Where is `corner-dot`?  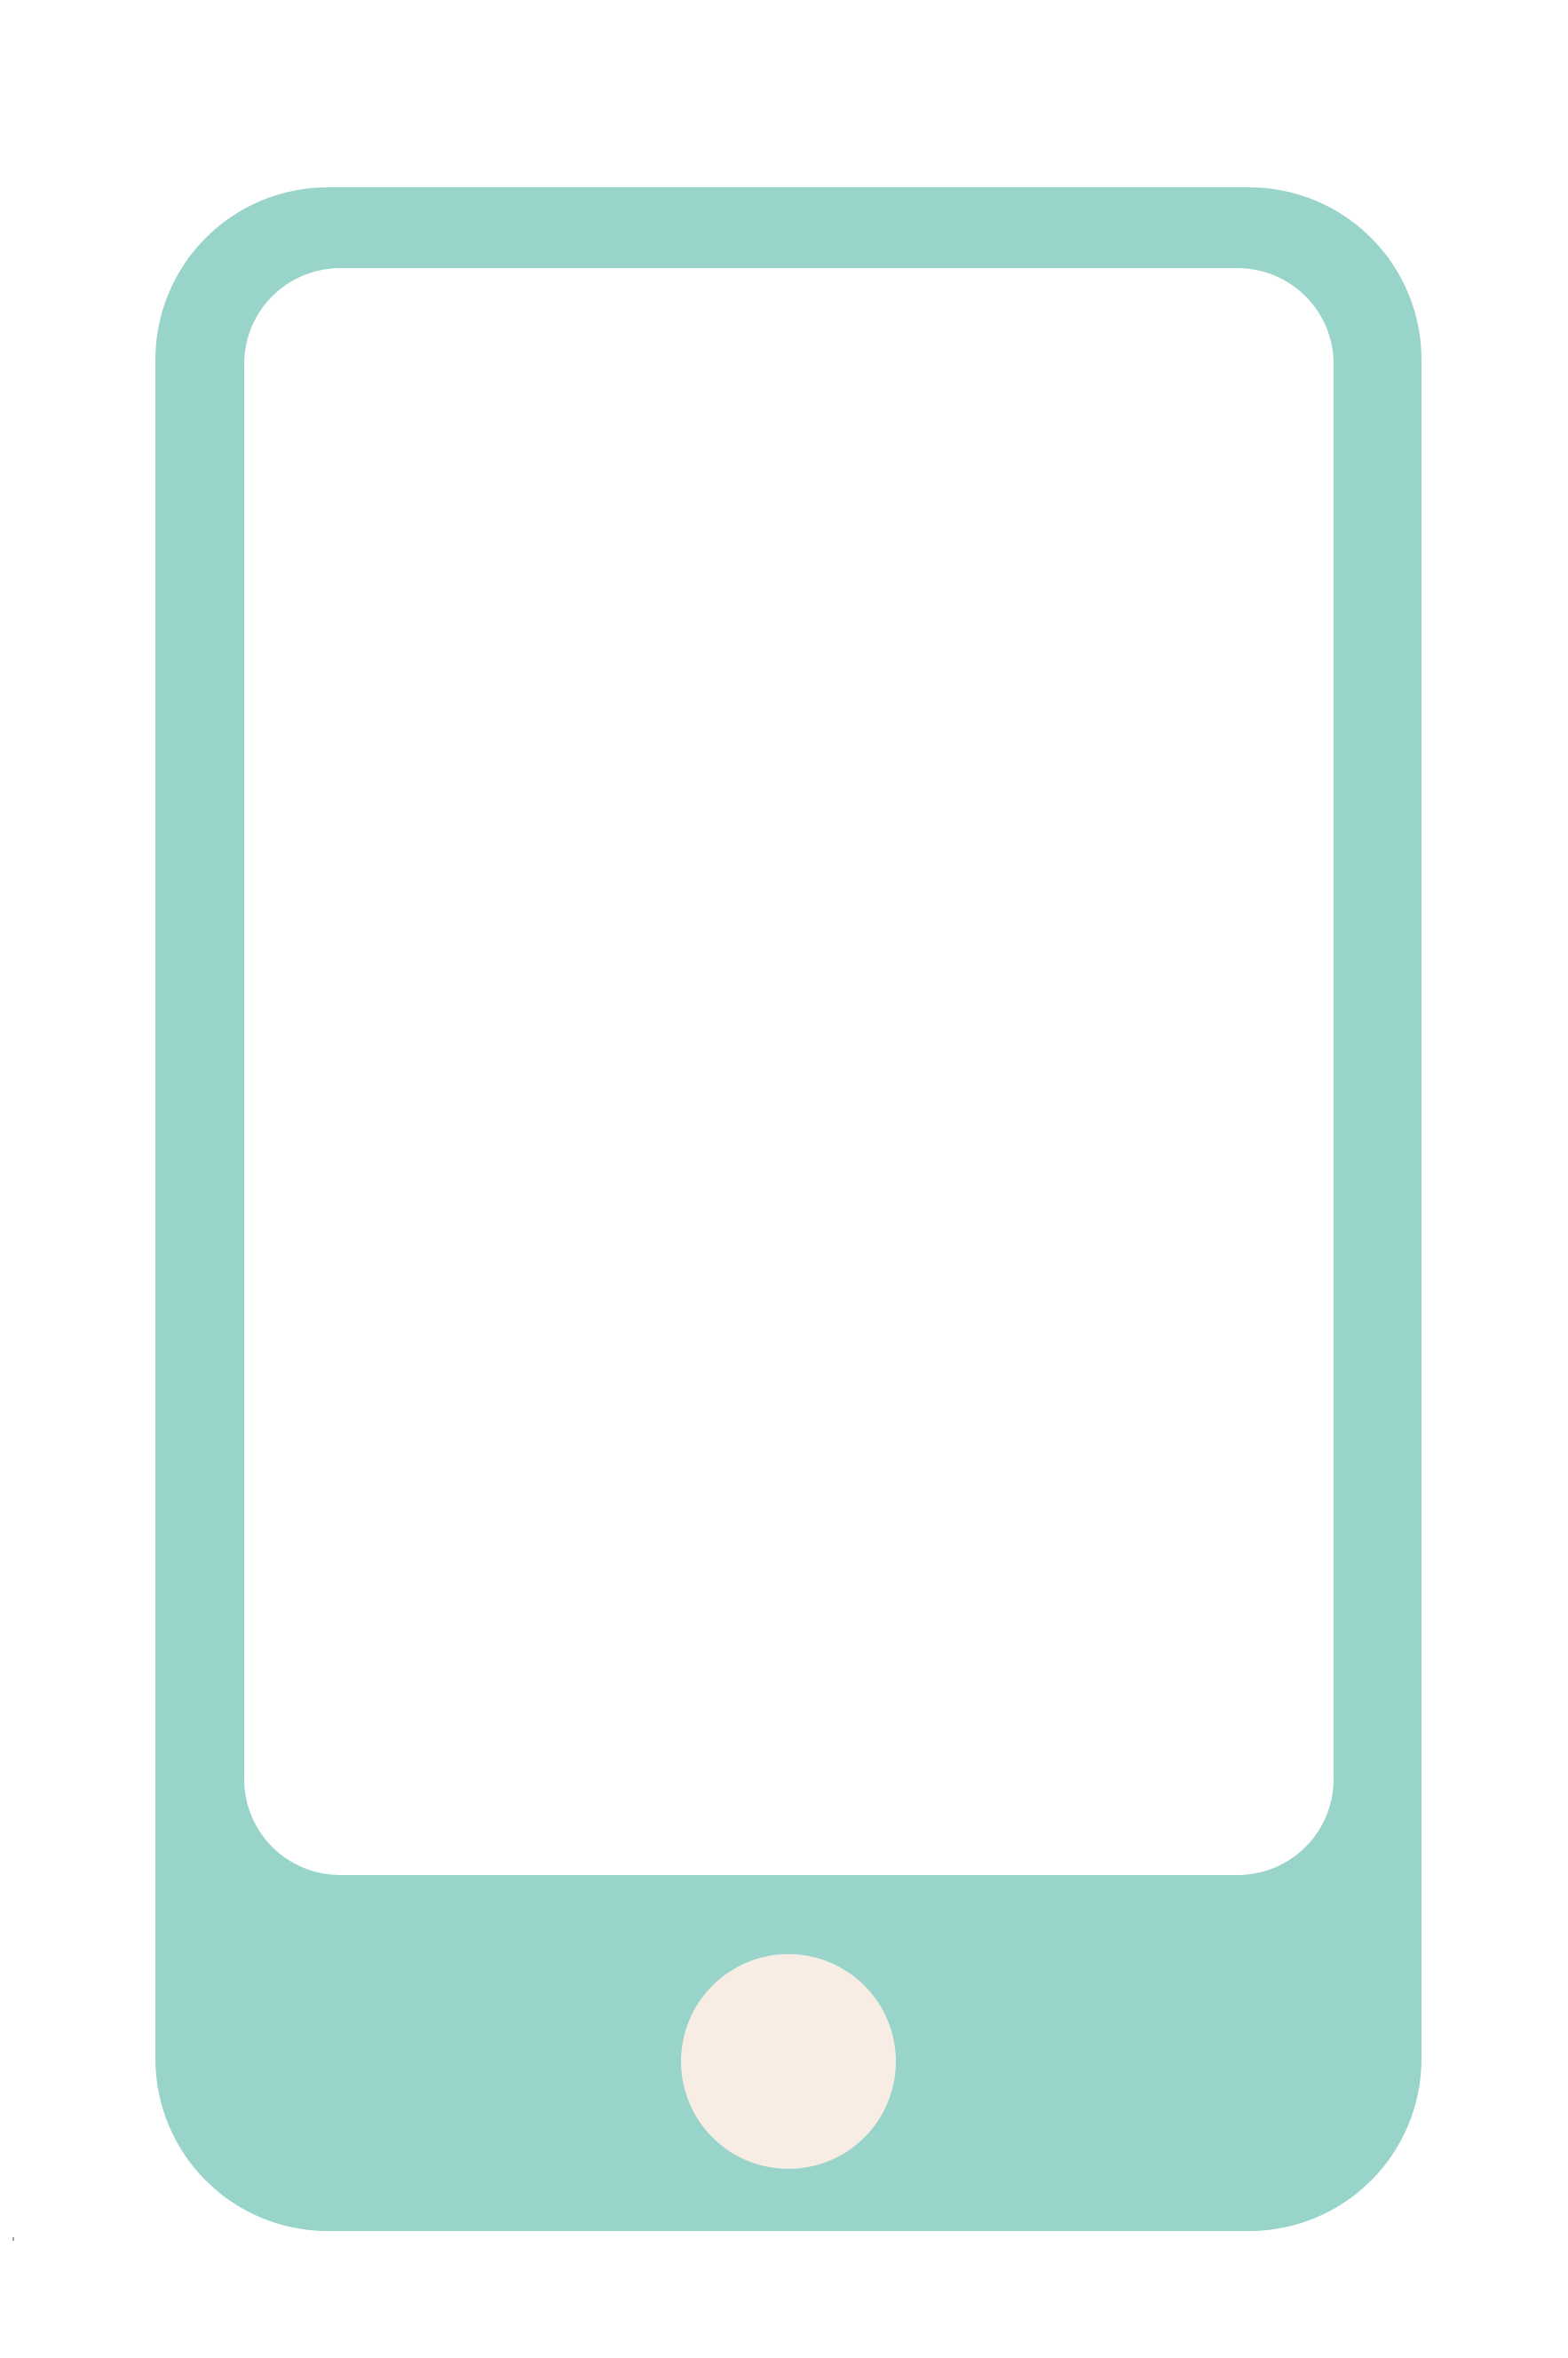
corner-dot is located at coordinates (13, 2239).